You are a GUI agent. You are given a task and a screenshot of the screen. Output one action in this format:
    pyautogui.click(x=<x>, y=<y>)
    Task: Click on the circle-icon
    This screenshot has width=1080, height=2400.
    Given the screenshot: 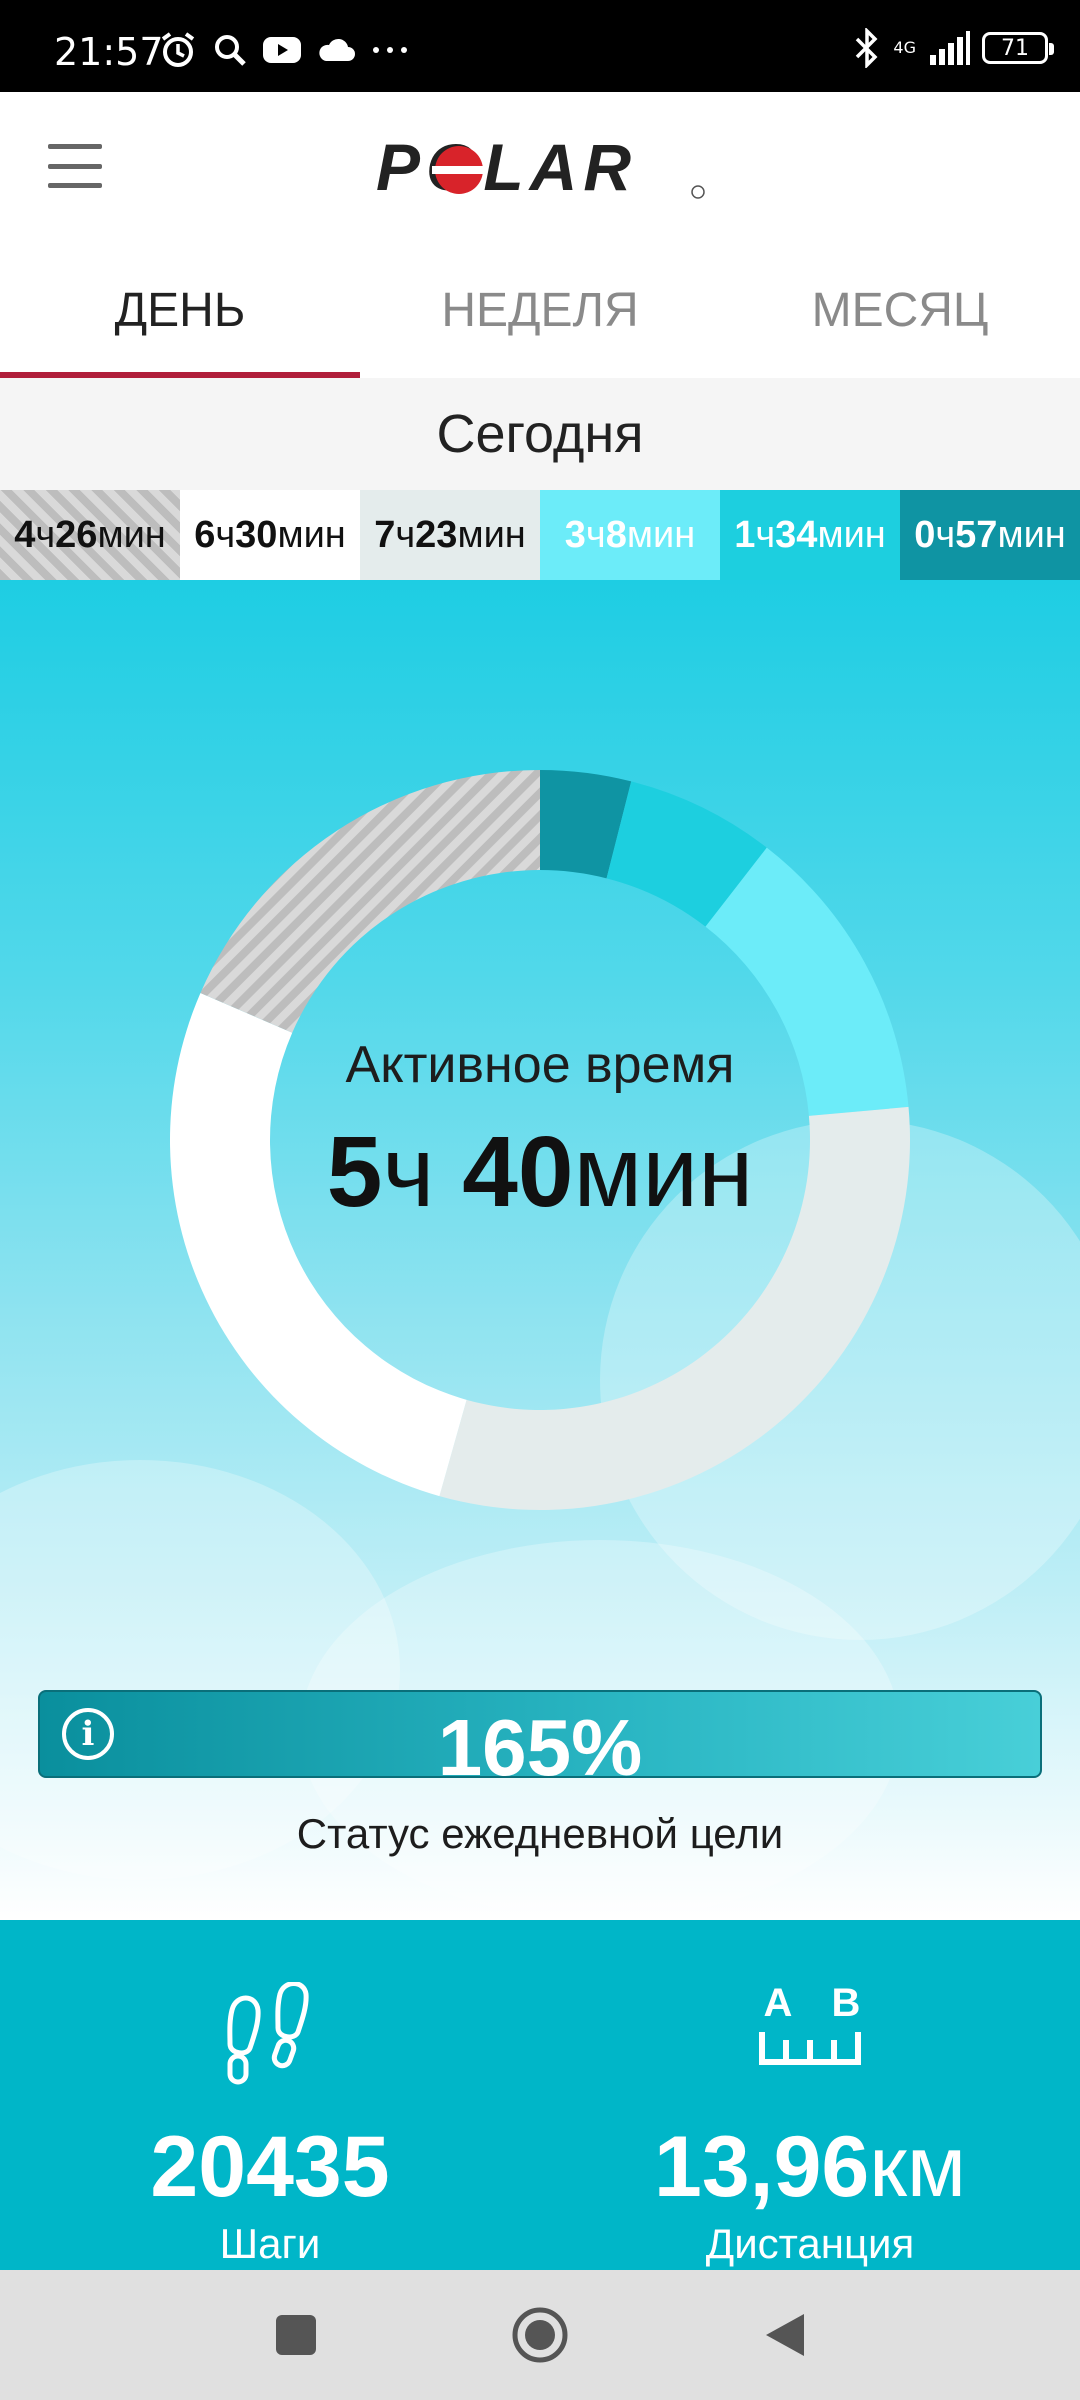 What is the action you would take?
    pyautogui.click(x=540, y=2335)
    